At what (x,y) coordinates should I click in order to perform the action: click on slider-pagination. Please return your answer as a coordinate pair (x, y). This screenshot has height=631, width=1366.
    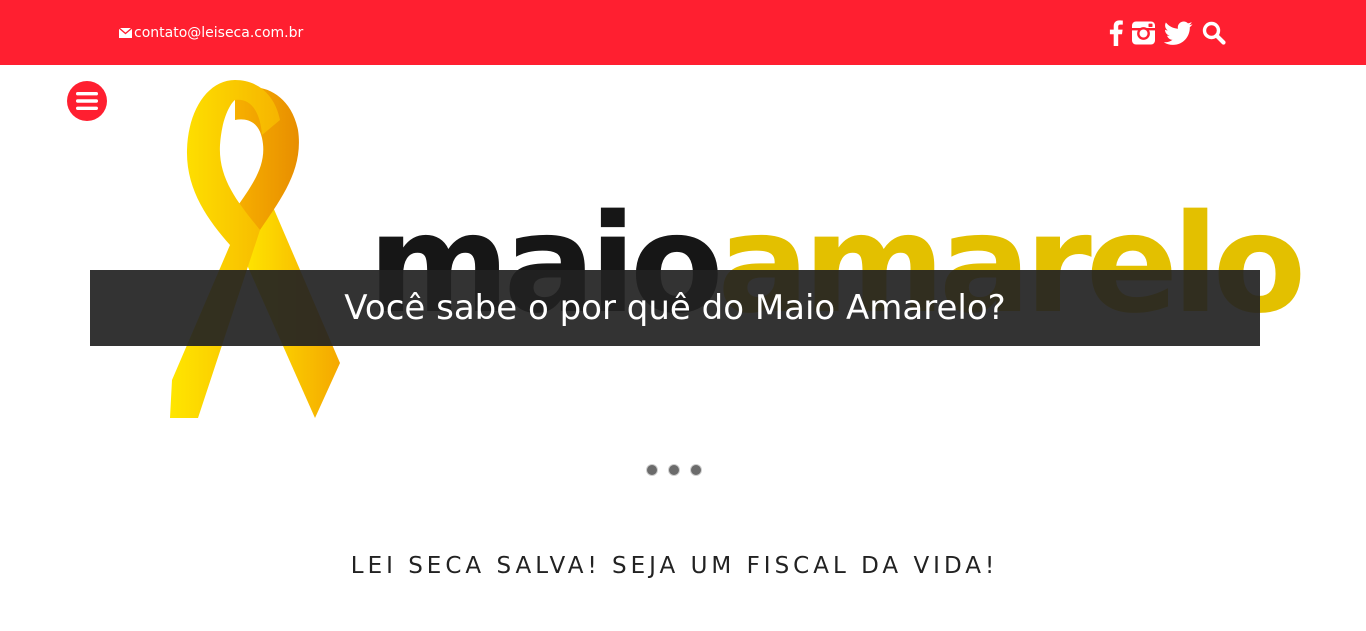
    Looking at the image, I should click on (676, 471).